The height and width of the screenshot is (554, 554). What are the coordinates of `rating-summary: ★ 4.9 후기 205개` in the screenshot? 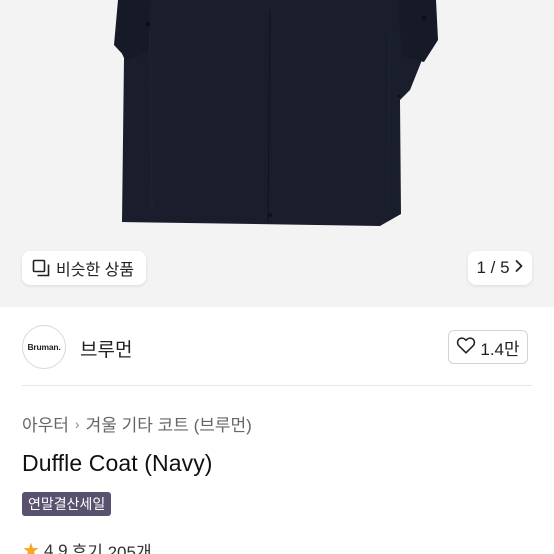 It's located at (87, 546).